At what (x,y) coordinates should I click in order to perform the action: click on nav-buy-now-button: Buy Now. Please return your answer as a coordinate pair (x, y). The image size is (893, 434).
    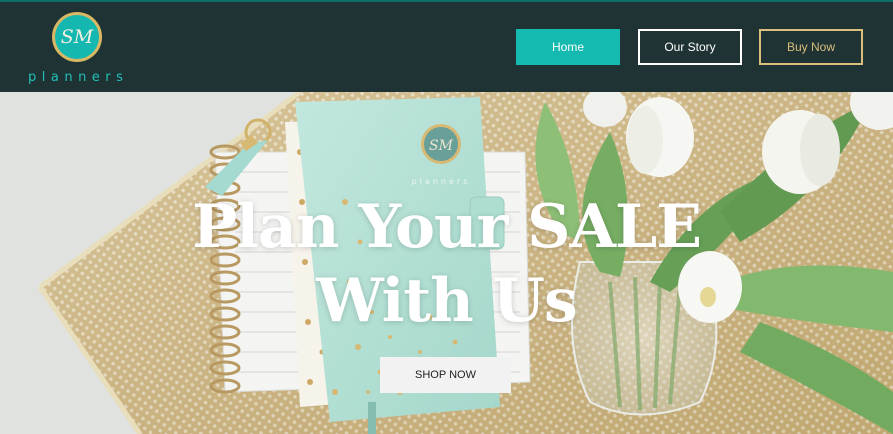
    Looking at the image, I should click on (811, 47).